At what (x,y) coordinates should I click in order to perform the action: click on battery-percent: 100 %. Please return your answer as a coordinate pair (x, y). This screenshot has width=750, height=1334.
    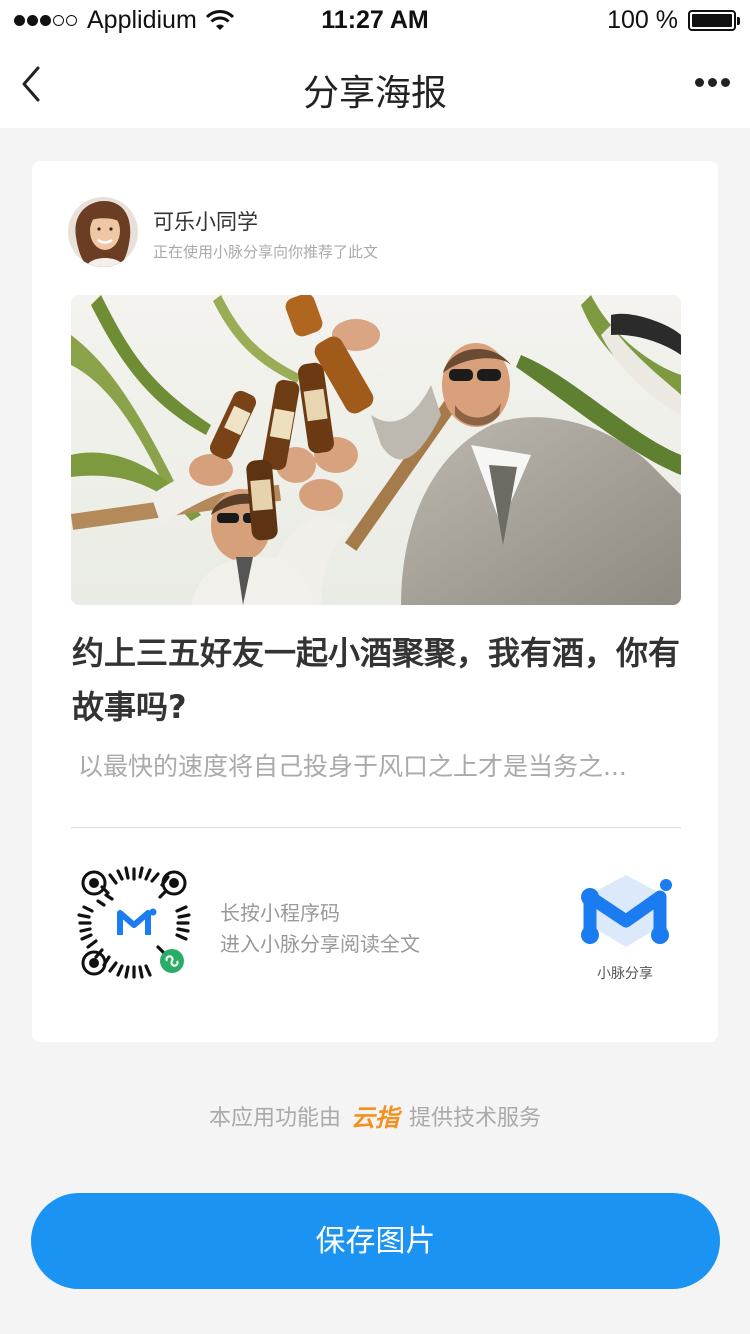
    Looking at the image, I should click on (642, 20).